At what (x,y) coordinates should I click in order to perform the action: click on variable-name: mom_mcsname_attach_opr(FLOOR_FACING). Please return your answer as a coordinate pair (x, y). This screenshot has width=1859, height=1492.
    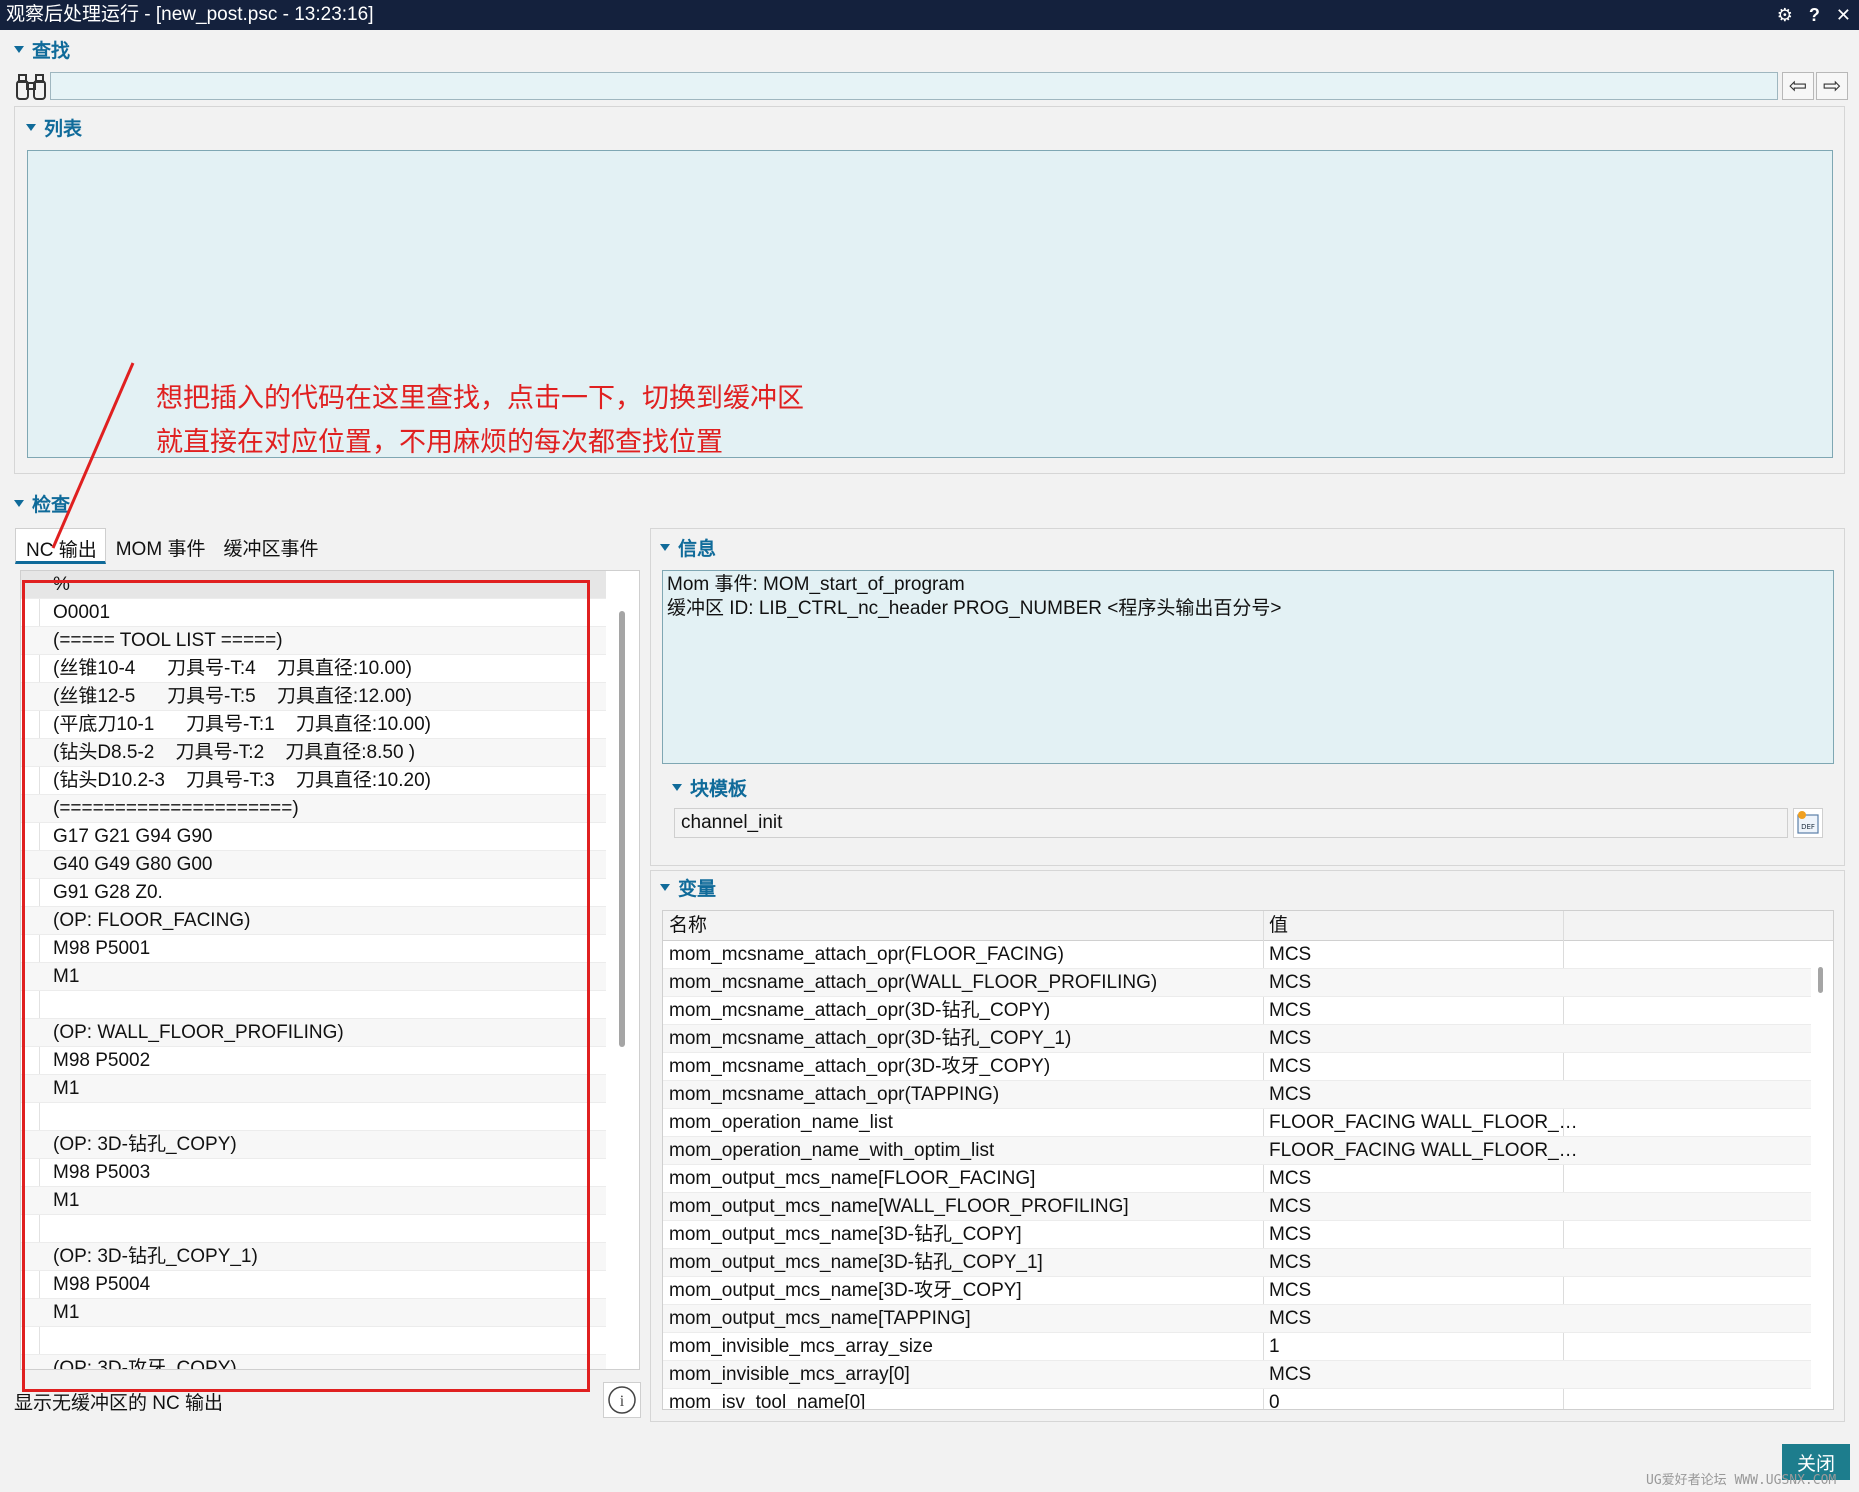
    Looking at the image, I should click on (866, 954).